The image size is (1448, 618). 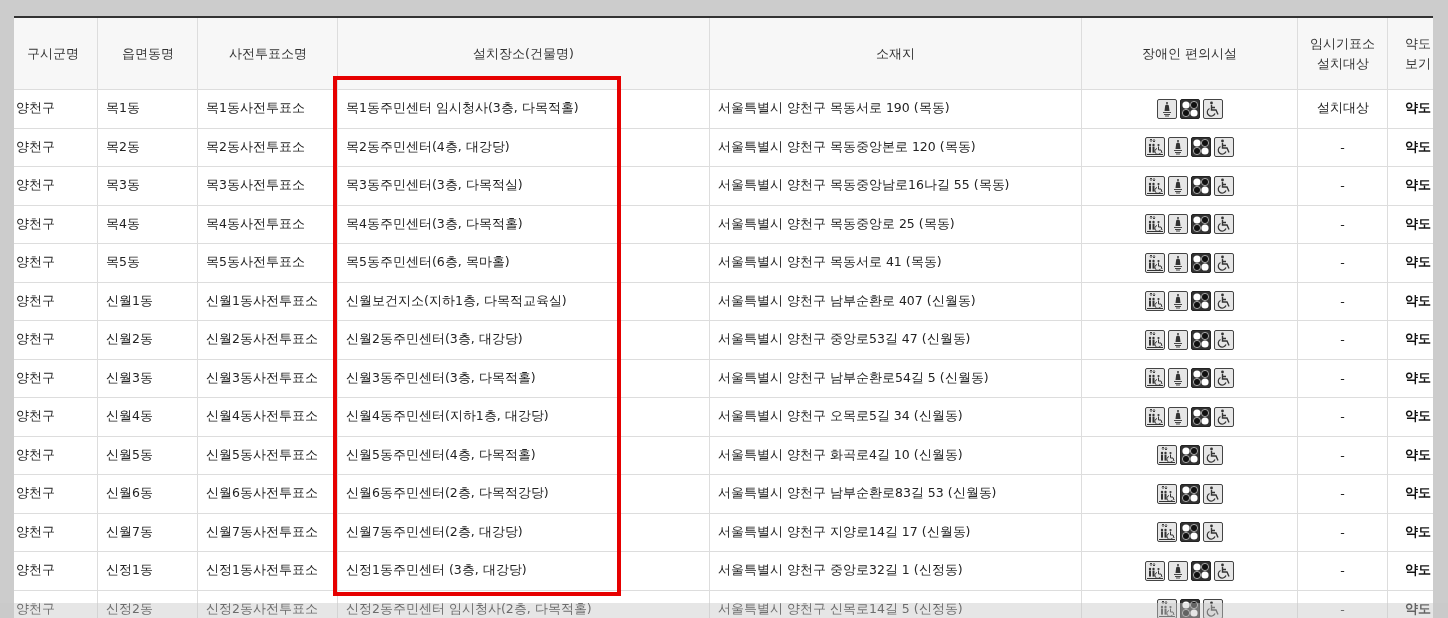 What do you see at coordinates (148, 186) in the screenshot?
I see `table-cell: 목3동` at bounding box center [148, 186].